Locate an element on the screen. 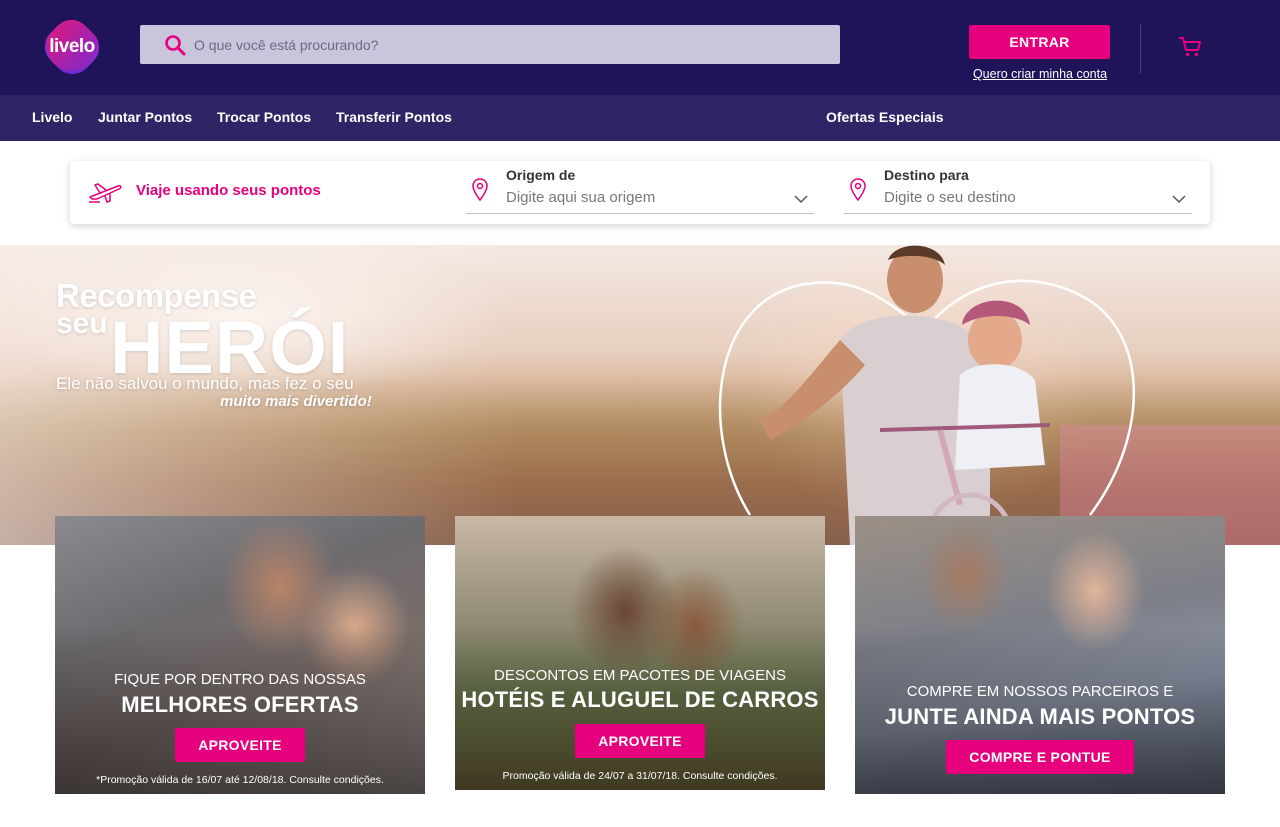 This screenshot has width=1280, height=827. hero-subtitle-emphasis: muito mais divertido! is located at coordinates (296, 401).